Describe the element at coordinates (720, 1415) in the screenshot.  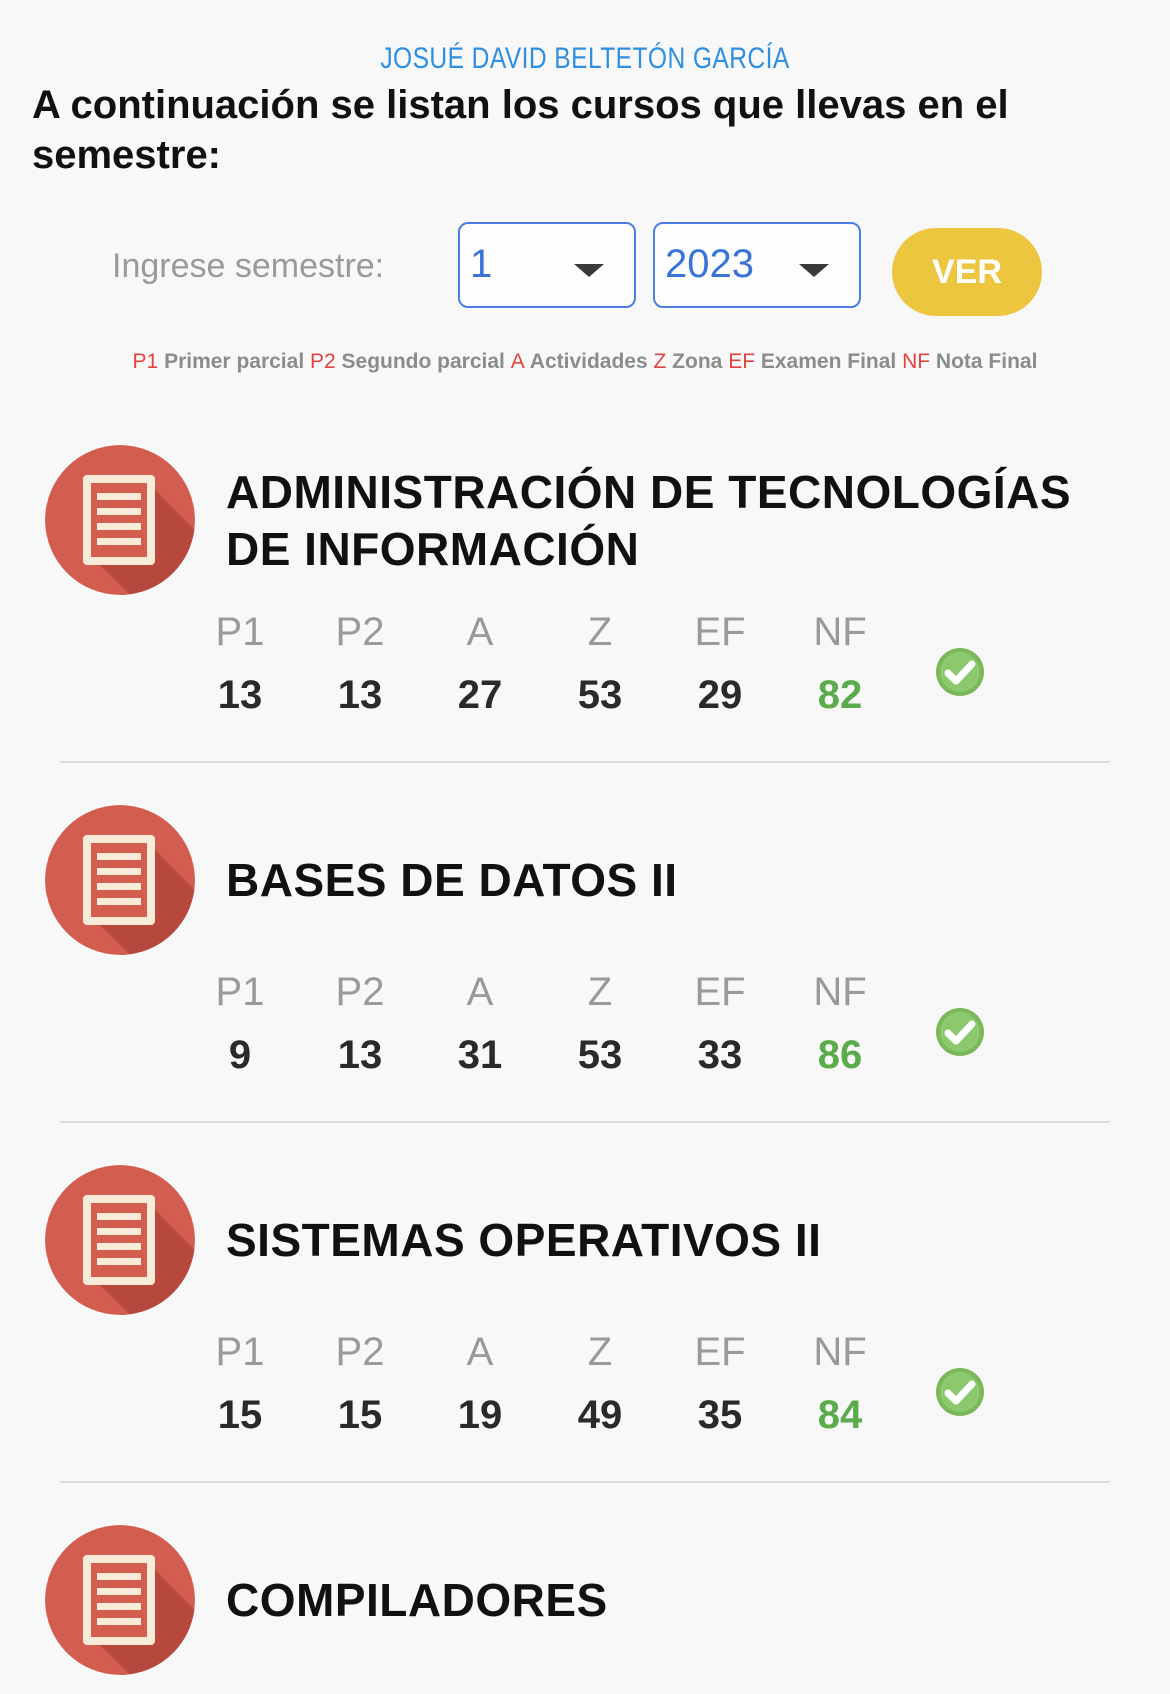
I see `grade-value: 35` at that location.